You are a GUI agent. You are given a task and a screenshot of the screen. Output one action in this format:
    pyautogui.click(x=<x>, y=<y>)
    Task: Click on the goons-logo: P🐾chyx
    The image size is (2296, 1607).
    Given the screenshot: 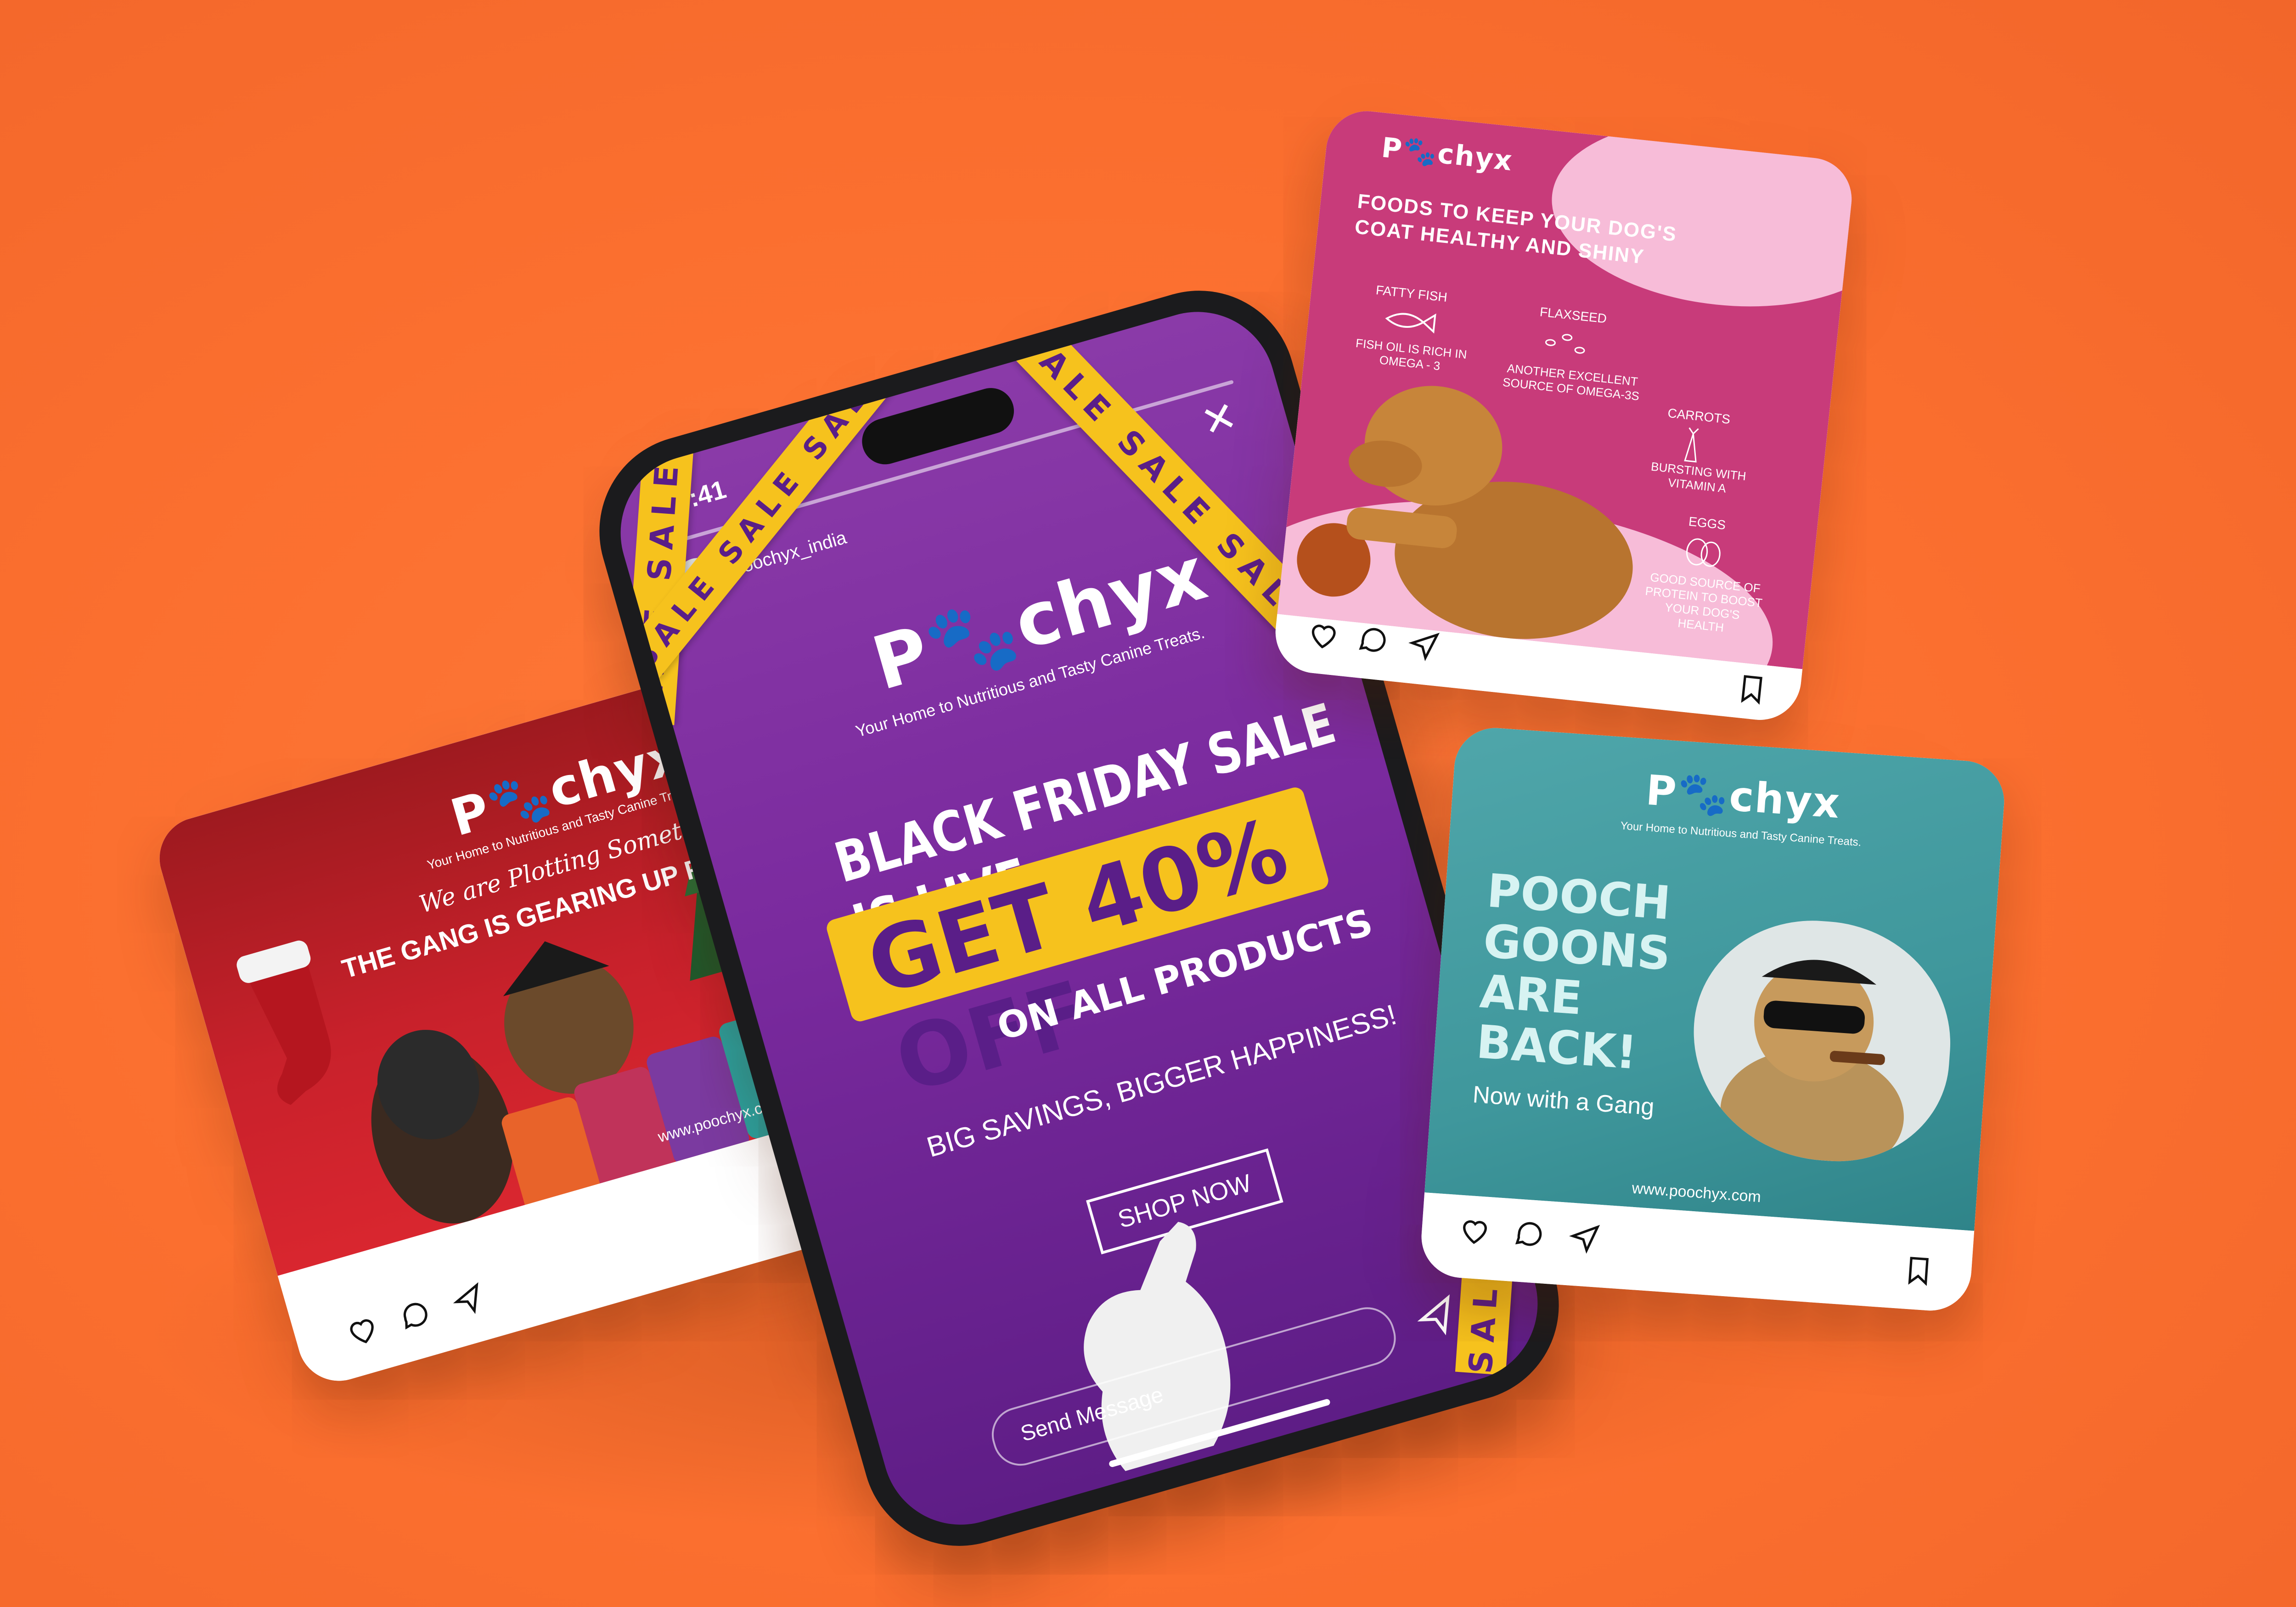 What is the action you would take?
    pyautogui.click(x=1743, y=797)
    